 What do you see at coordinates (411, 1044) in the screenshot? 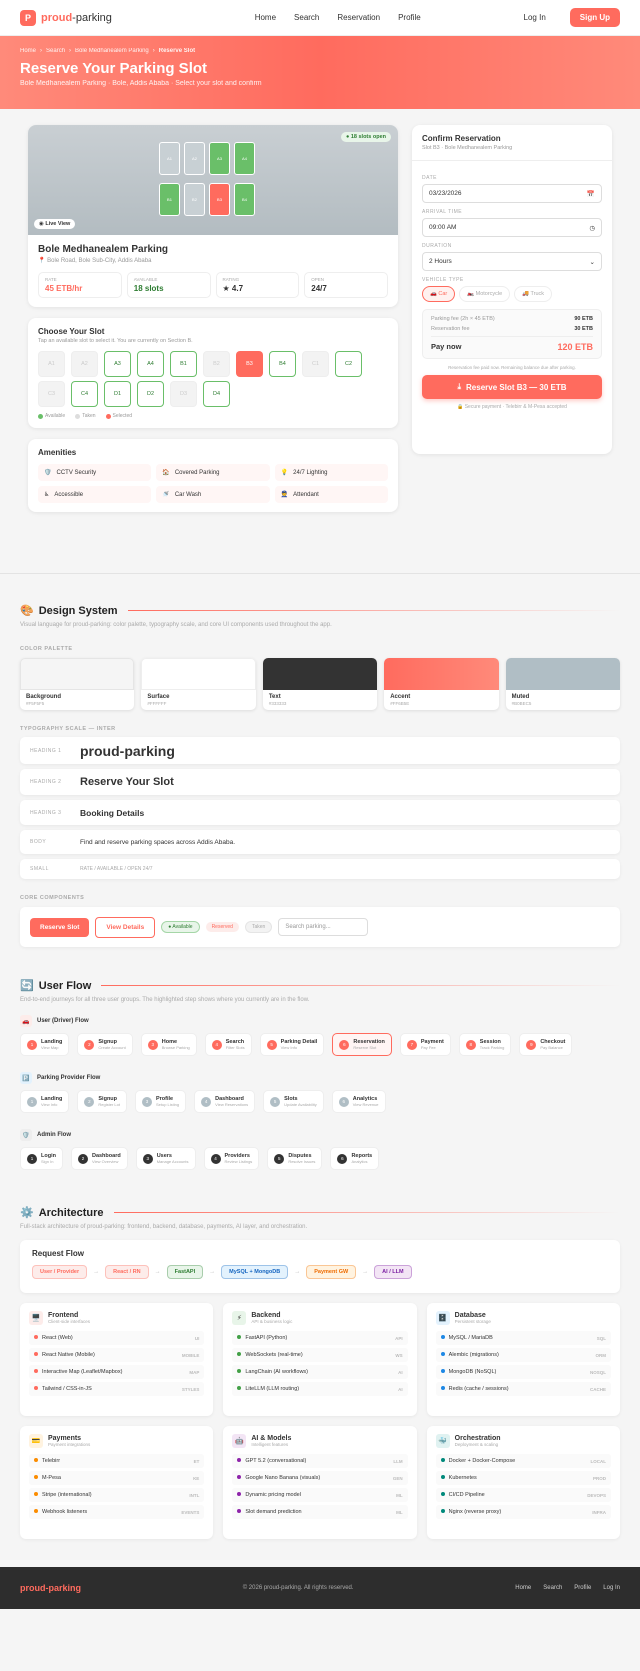
I see `step-number: 7` at bounding box center [411, 1044].